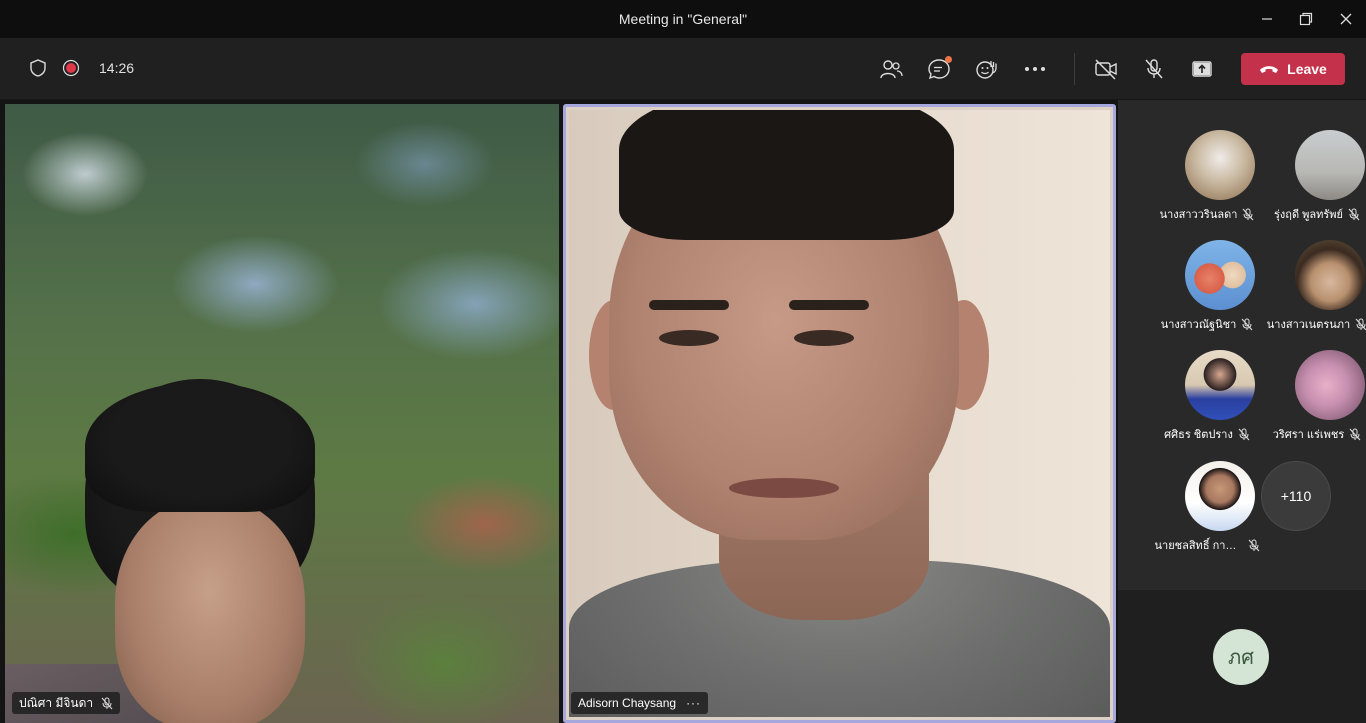 The width and height of the screenshot is (1366, 723). I want to click on brow-right, so click(829, 305).